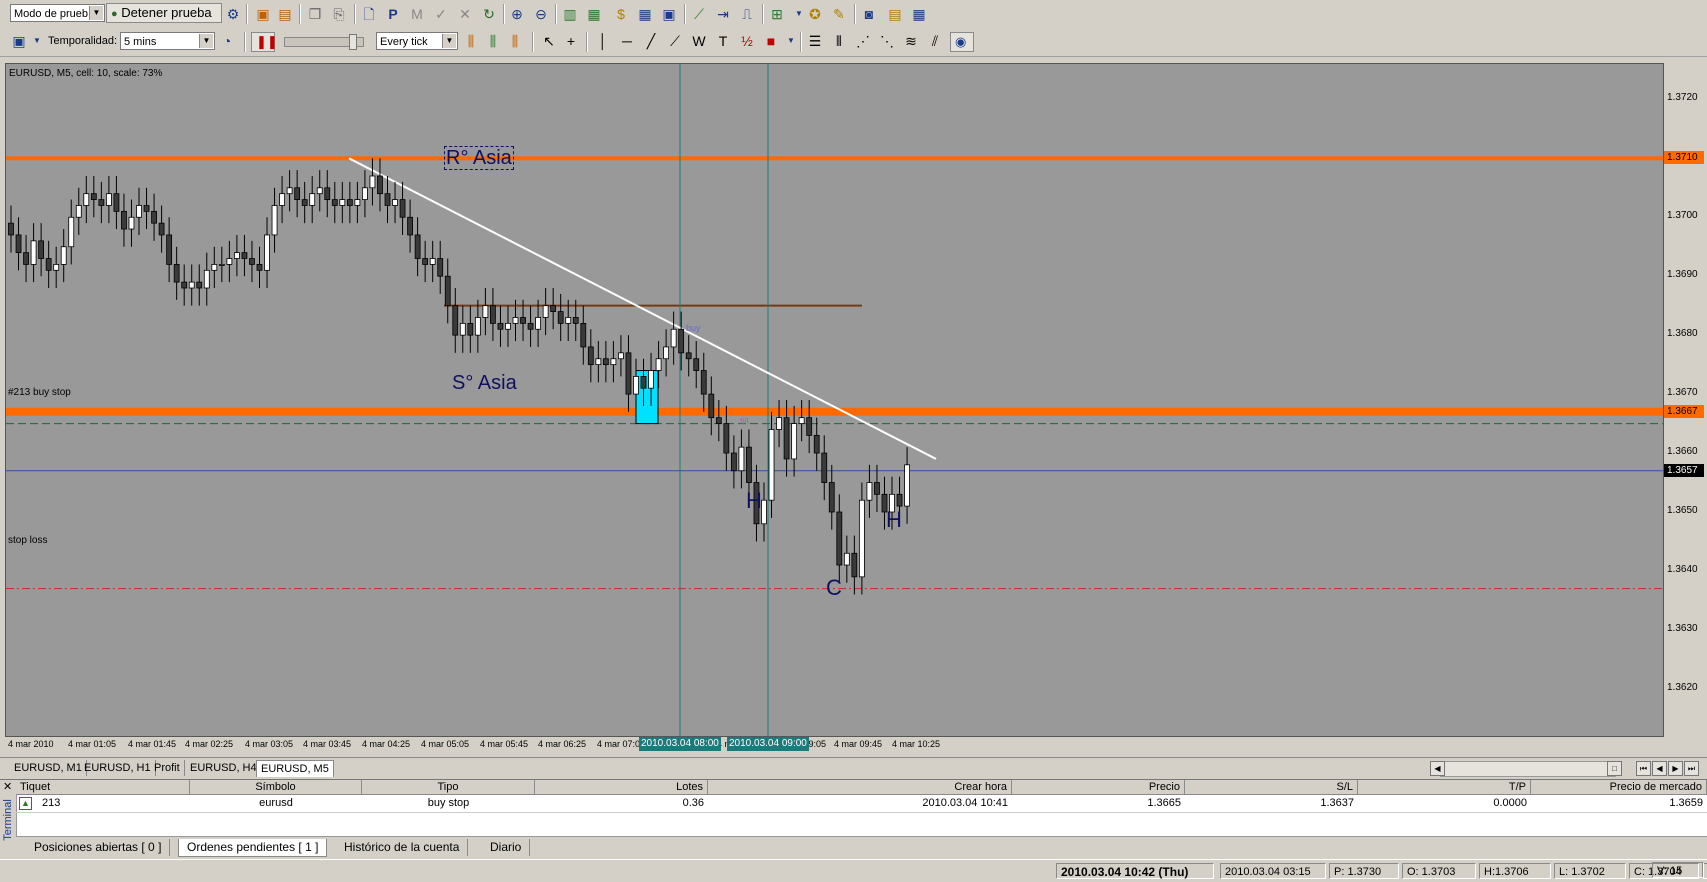 The width and height of the screenshot is (1707, 882). I want to click on separator, so click(247, 14).